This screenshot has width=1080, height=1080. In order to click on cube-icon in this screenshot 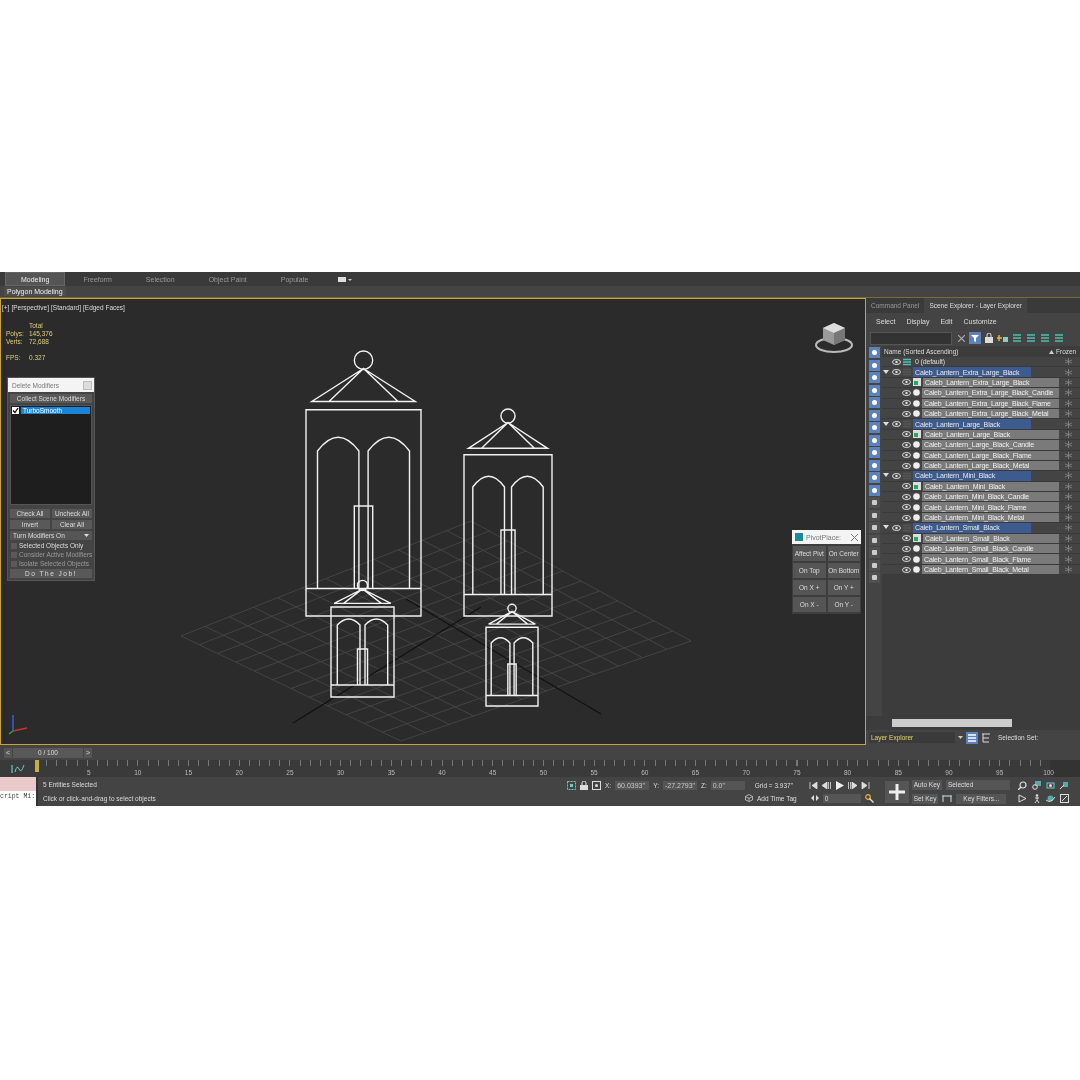, I will do `click(749, 798)`.